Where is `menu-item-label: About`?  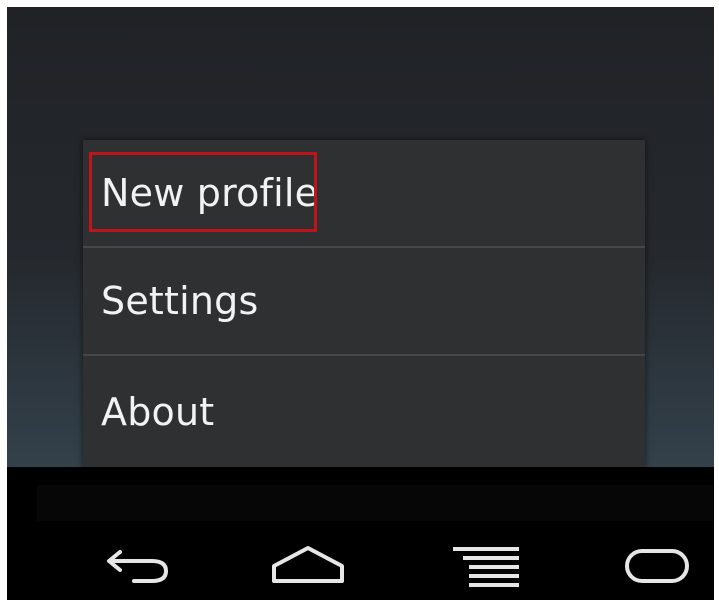 menu-item-label: About is located at coordinates (158, 411).